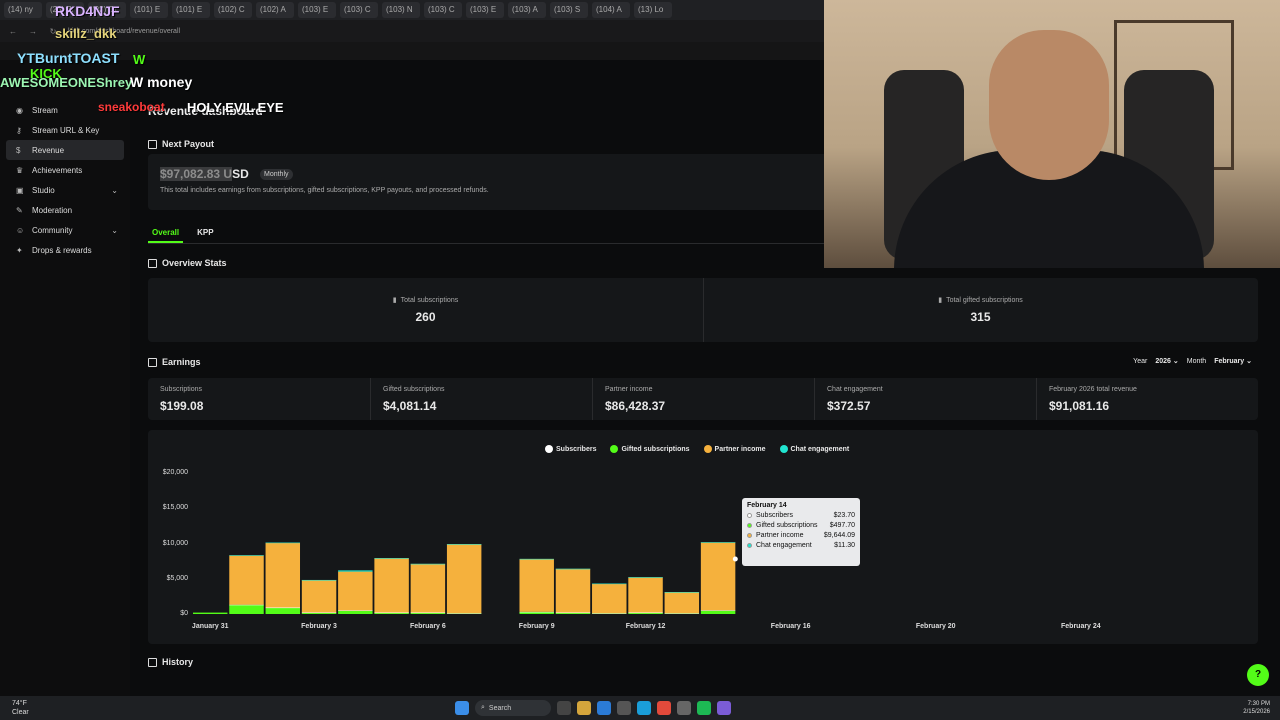 This screenshot has height=720, width=1280. What do you see at coordinates (175, 543) in the screenshot?
I see `y-tick-label: $10,000` at bounding box center [175, 543].